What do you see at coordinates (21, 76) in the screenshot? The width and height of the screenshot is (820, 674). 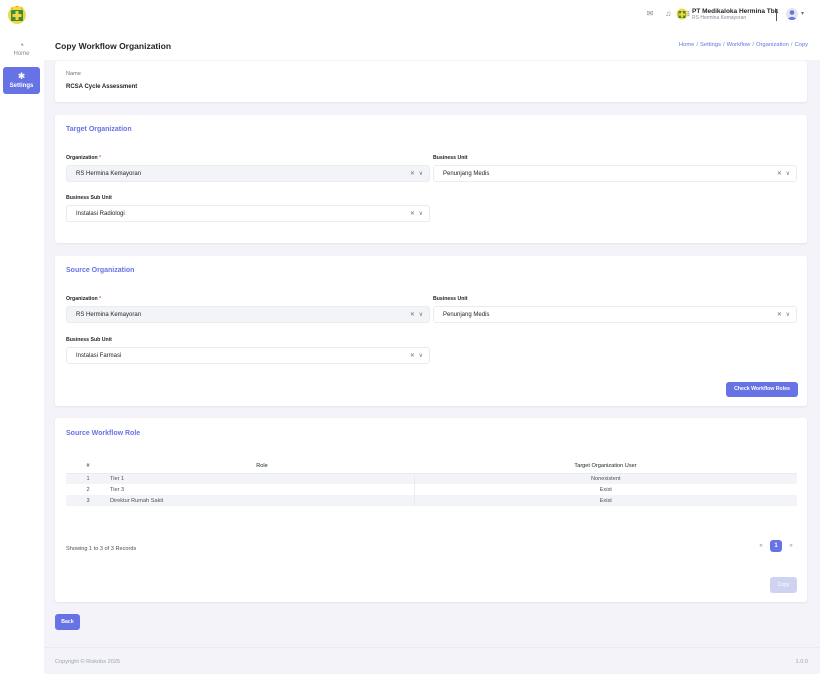 I see `gear-icon: ✱` at bounding box center [21, 76].